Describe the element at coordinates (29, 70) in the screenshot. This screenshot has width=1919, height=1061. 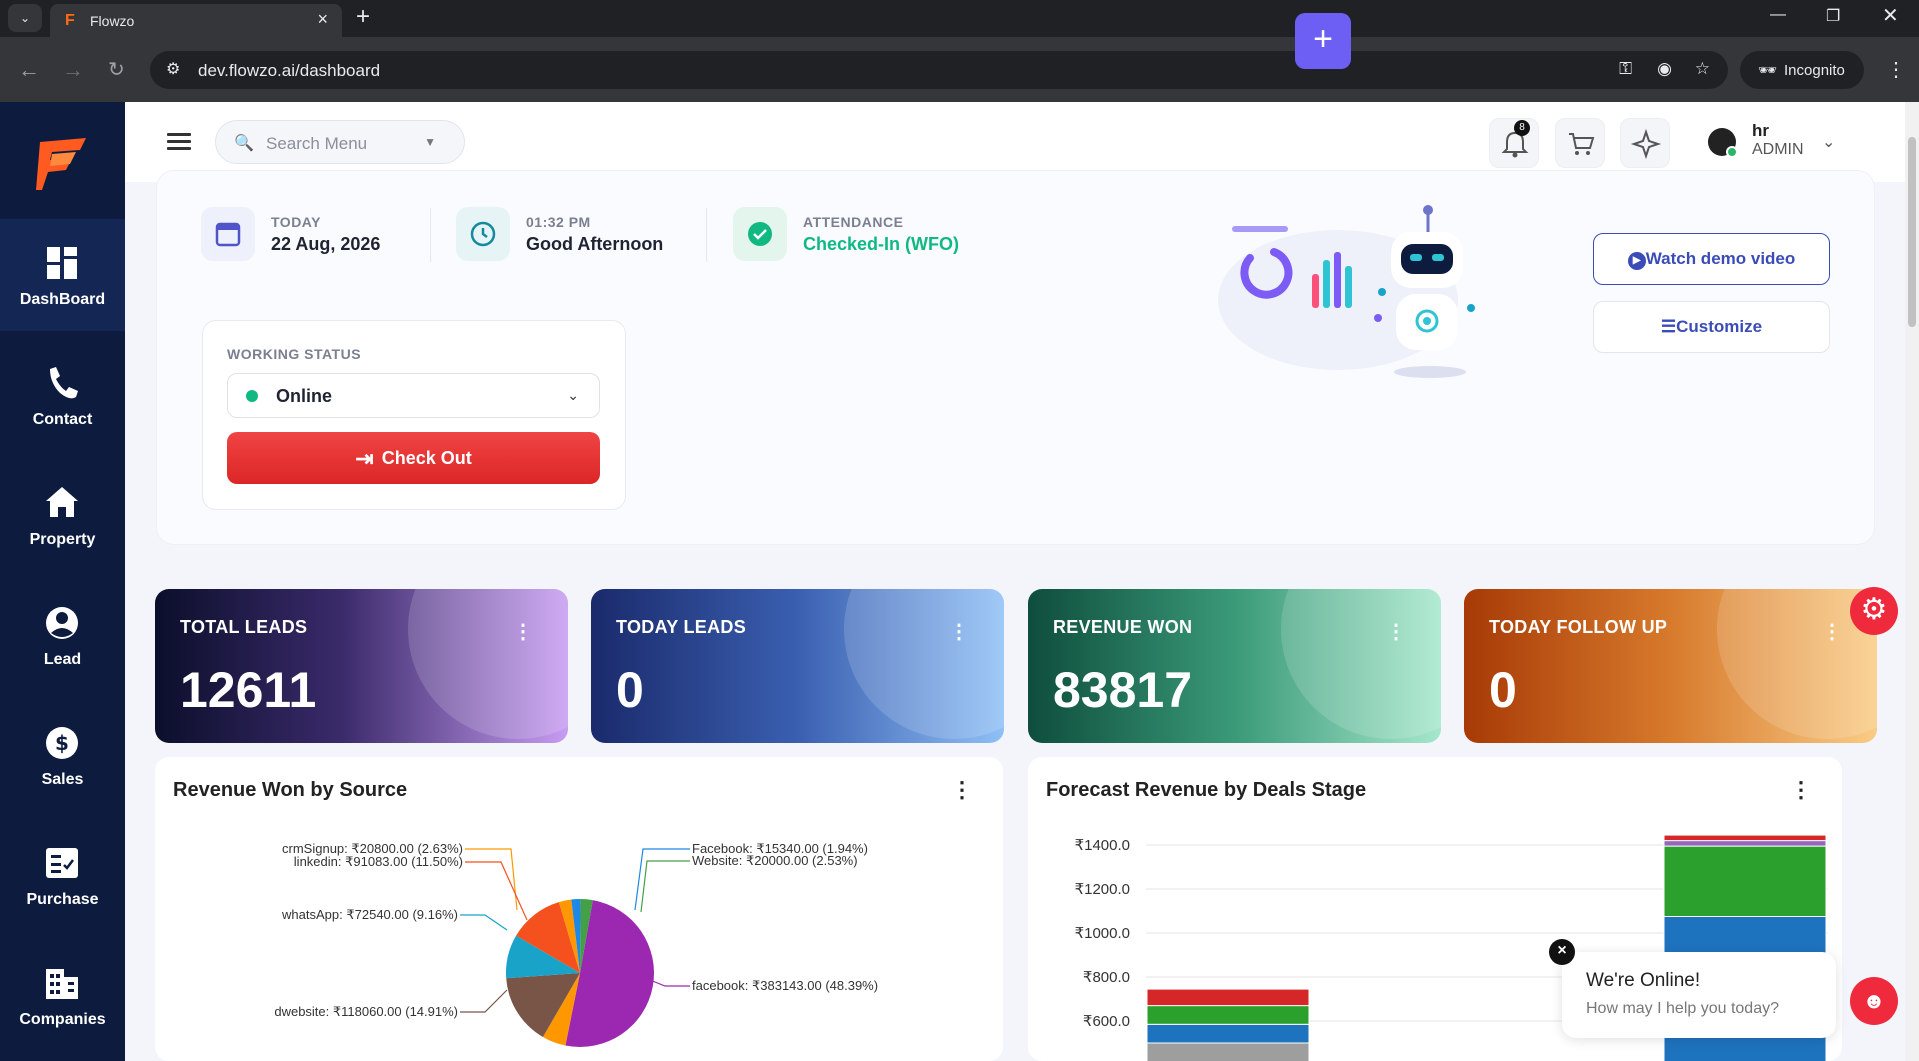
I see `back-icon: ←` at that location.